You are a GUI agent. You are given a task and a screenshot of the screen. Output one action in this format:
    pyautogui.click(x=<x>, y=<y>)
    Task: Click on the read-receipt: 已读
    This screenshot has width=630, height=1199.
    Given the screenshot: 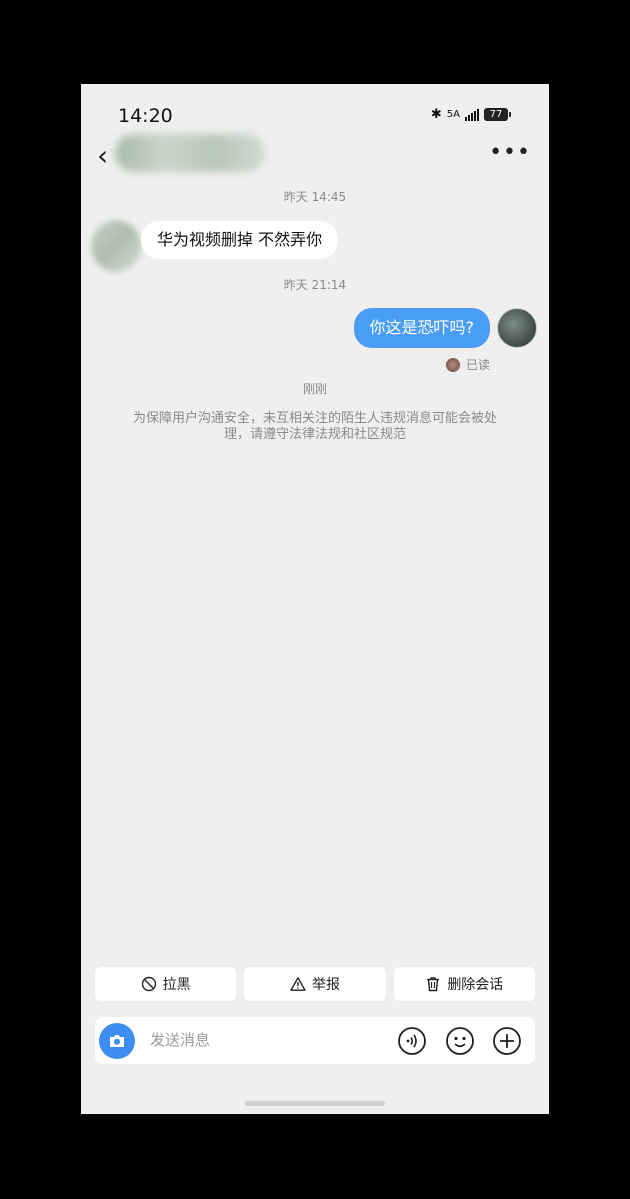 What is the action you would take?
    pyautogui.click(x=467, y=364)
    